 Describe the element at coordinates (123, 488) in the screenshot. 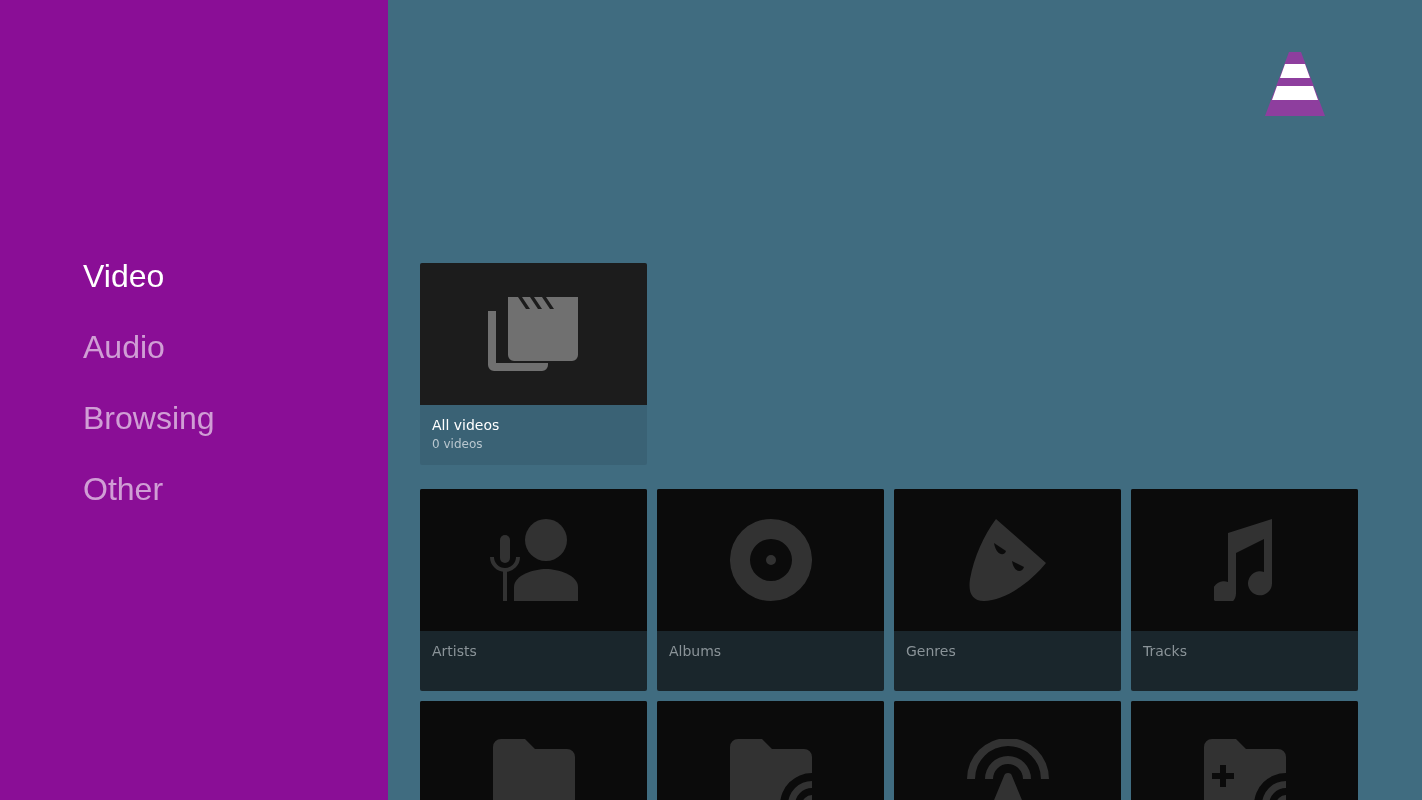

I see `sidebar-item: Other` at that location.